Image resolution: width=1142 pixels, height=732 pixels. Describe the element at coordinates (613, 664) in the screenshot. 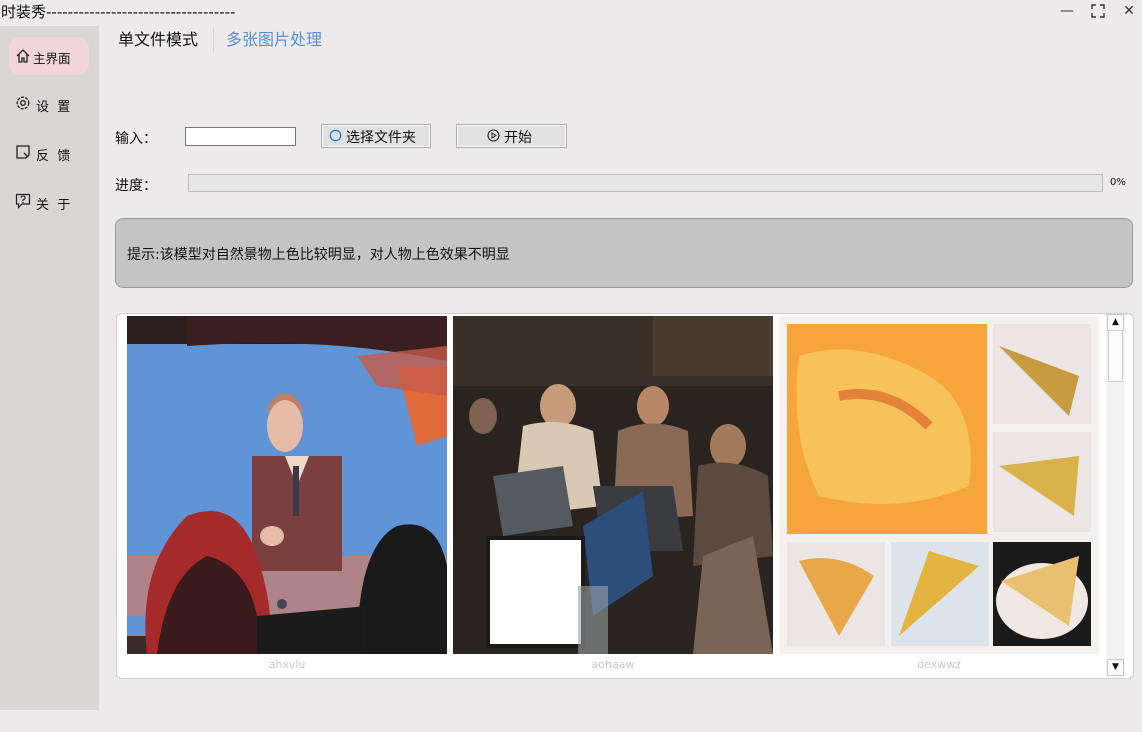

I see `gallery-caption: aohaaw` at that location.